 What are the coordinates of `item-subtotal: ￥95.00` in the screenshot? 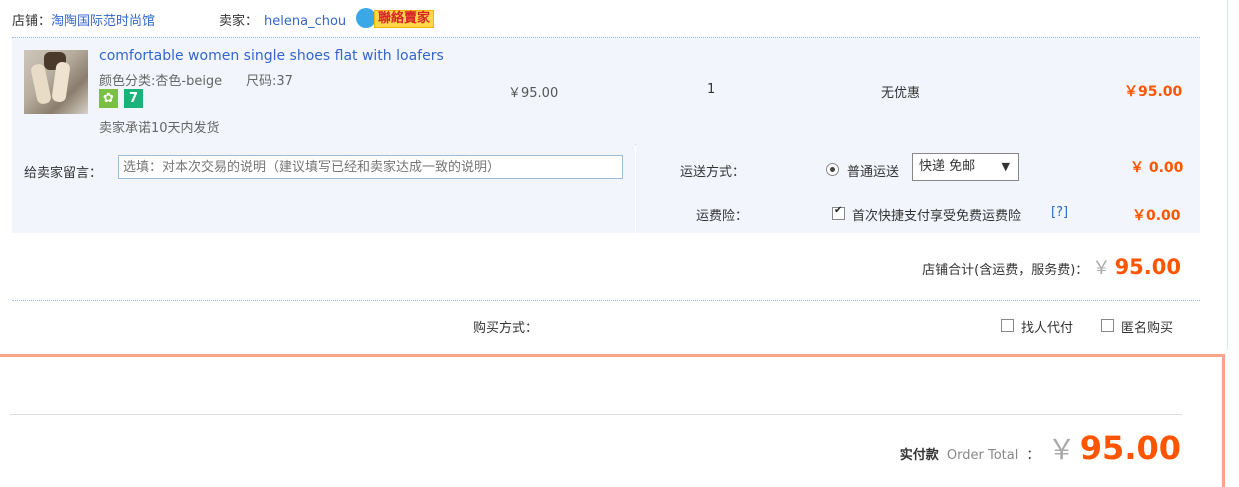 It's located at (1153, 92).